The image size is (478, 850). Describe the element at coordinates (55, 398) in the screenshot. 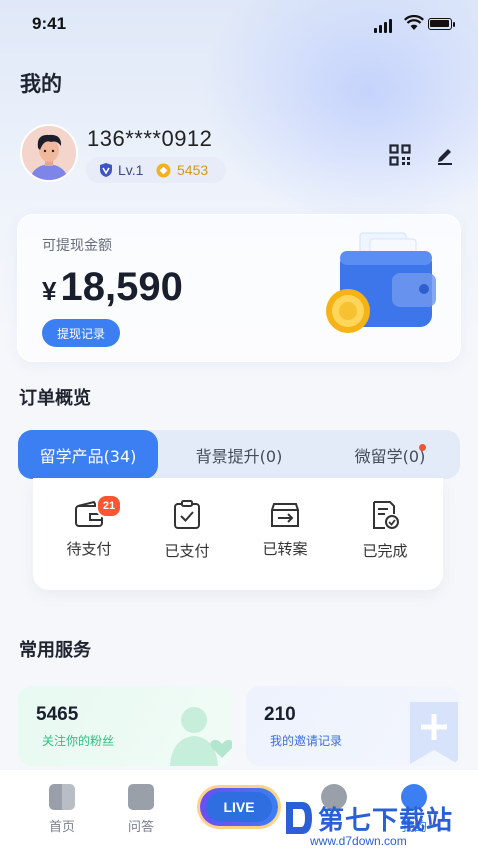

I see `orders-title: 订单概览` at that location.